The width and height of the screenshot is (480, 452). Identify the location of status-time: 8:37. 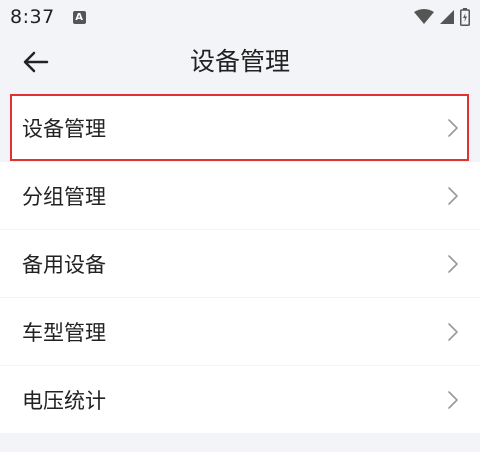
(32, 17).